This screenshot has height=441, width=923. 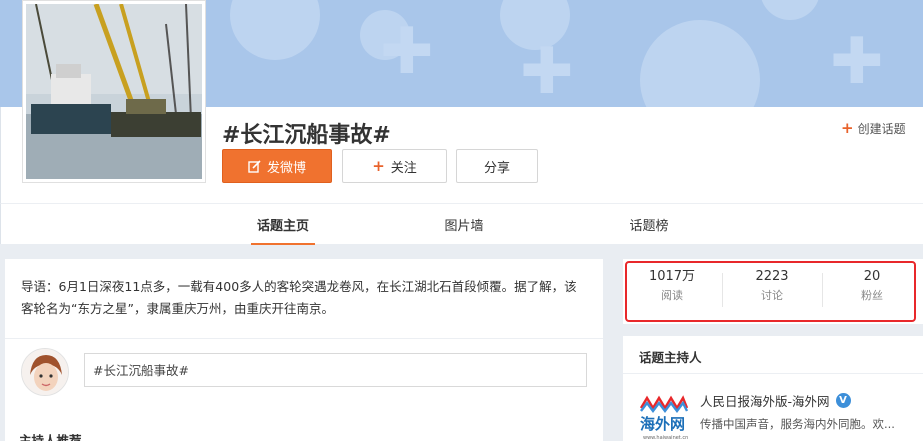 What do you see at coordinates (335, 370) in the screenshot?
I see `topic-post-input: #长江沉船事故#` at bounding box center [335, 370].